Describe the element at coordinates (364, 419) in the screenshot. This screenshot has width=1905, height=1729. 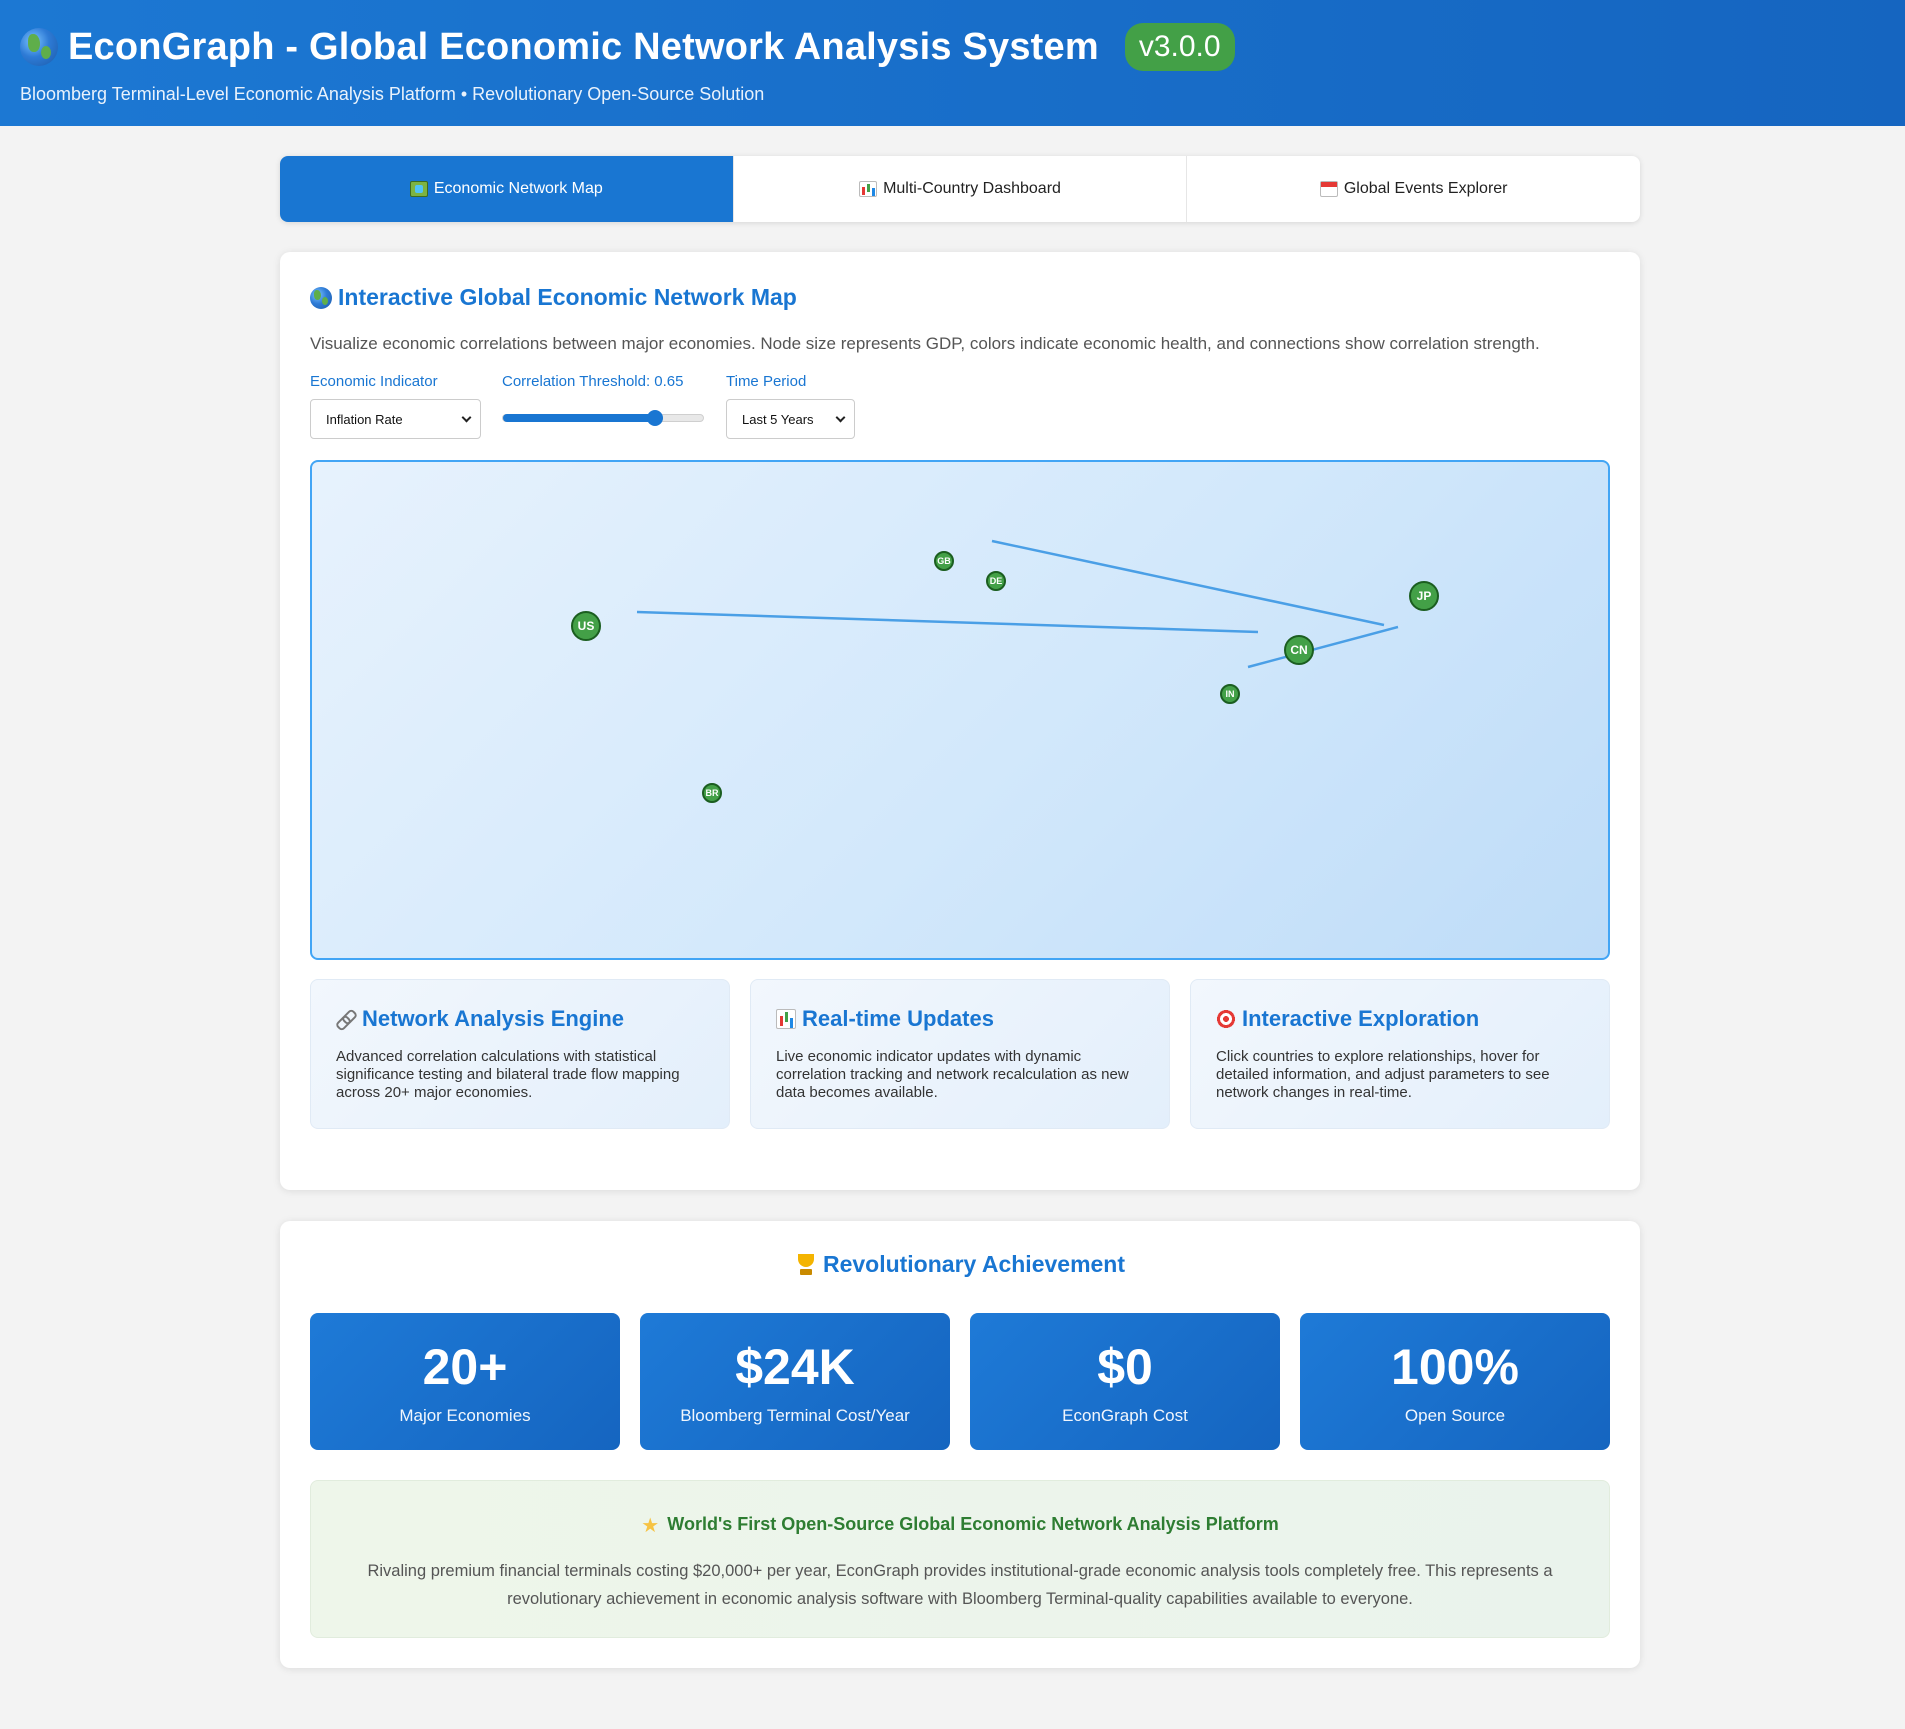
I see `indicator-value: Inflation Rate` at that location.